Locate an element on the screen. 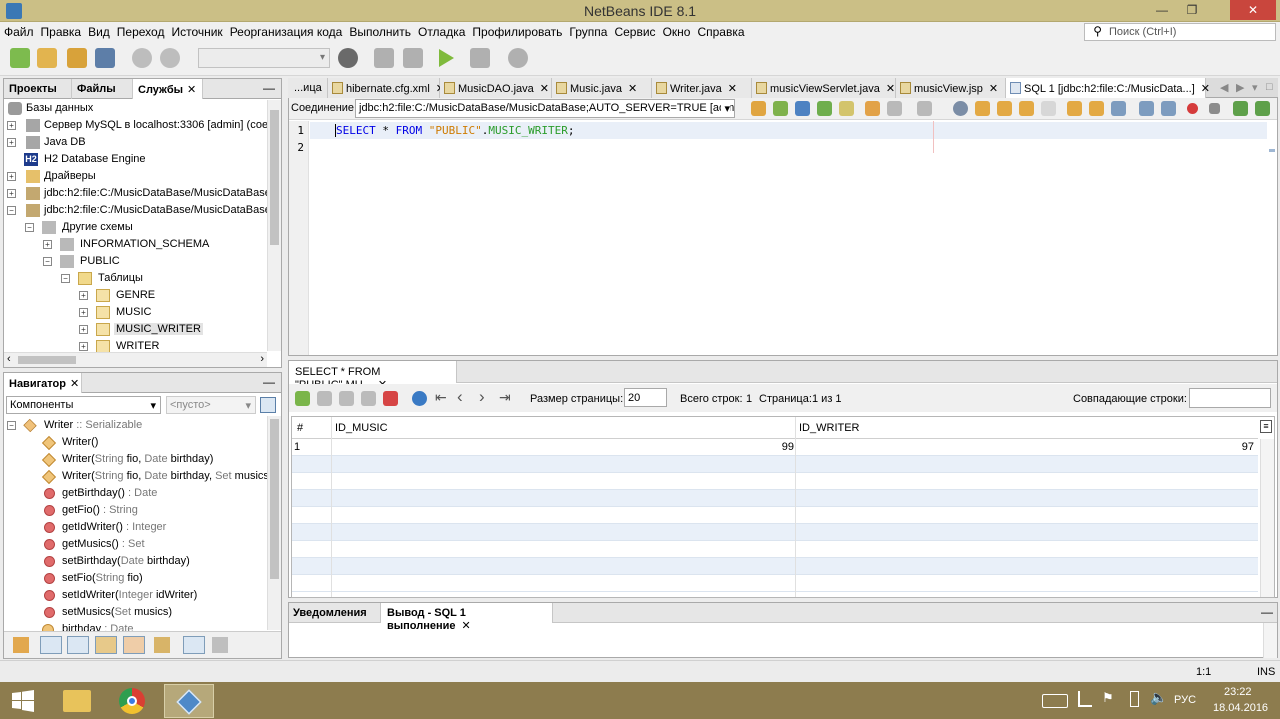  navigator-member: getMusics() : Set is located at coordinates (135, 544).